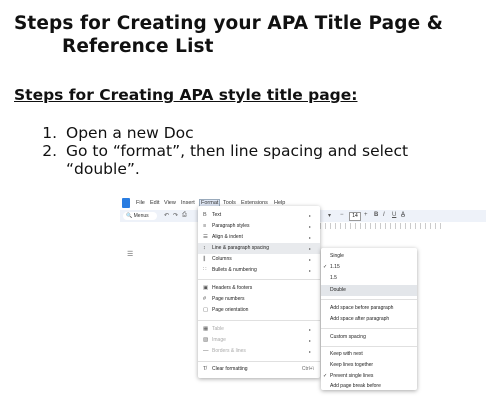 The width and height of the screenshot is (486, 408). What do you see at coordinates (206, 329) in the screenshot?
I see `table-icon: ▦` at bounding box center [206, 329].